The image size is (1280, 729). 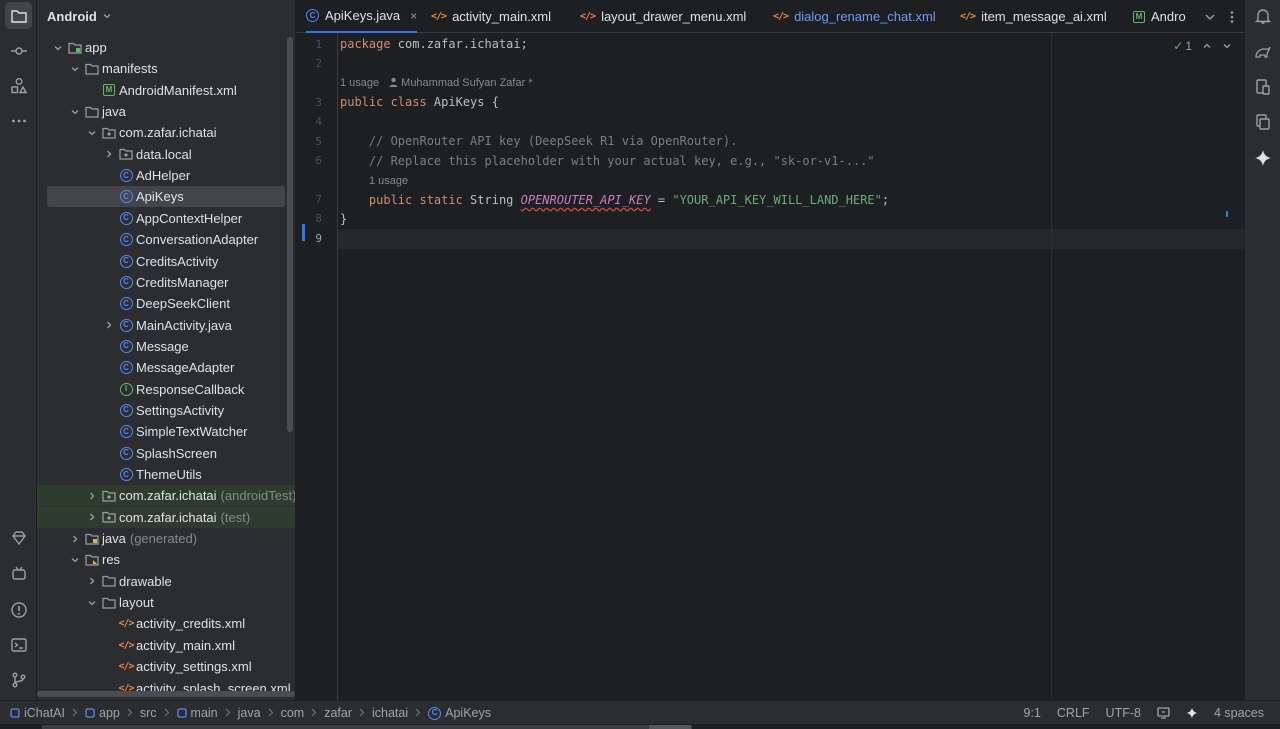 What do you see at coordinates (166, 325) in the screenshot?
I see `tree-item: C MainActivity.java` at bounding box center [166, 325].